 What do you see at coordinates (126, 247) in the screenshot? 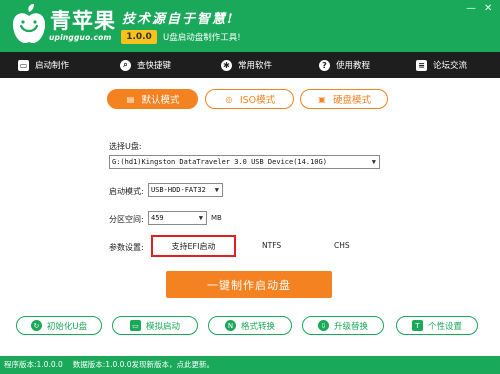
I see `params-label: 参数设置:` at bounding box center [126, 247].